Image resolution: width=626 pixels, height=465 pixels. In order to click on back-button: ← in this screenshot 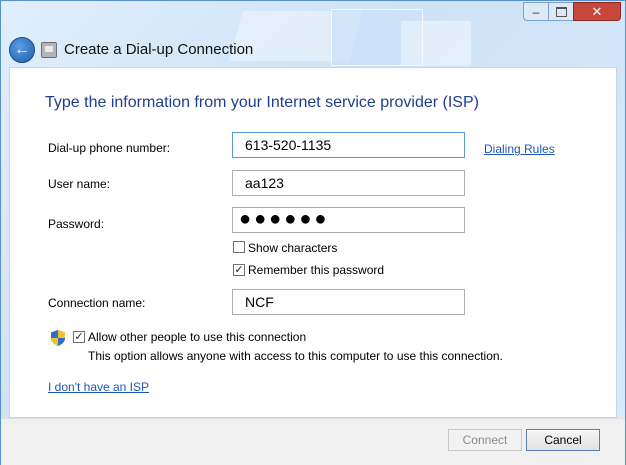, I will do `click(22, 50)`.